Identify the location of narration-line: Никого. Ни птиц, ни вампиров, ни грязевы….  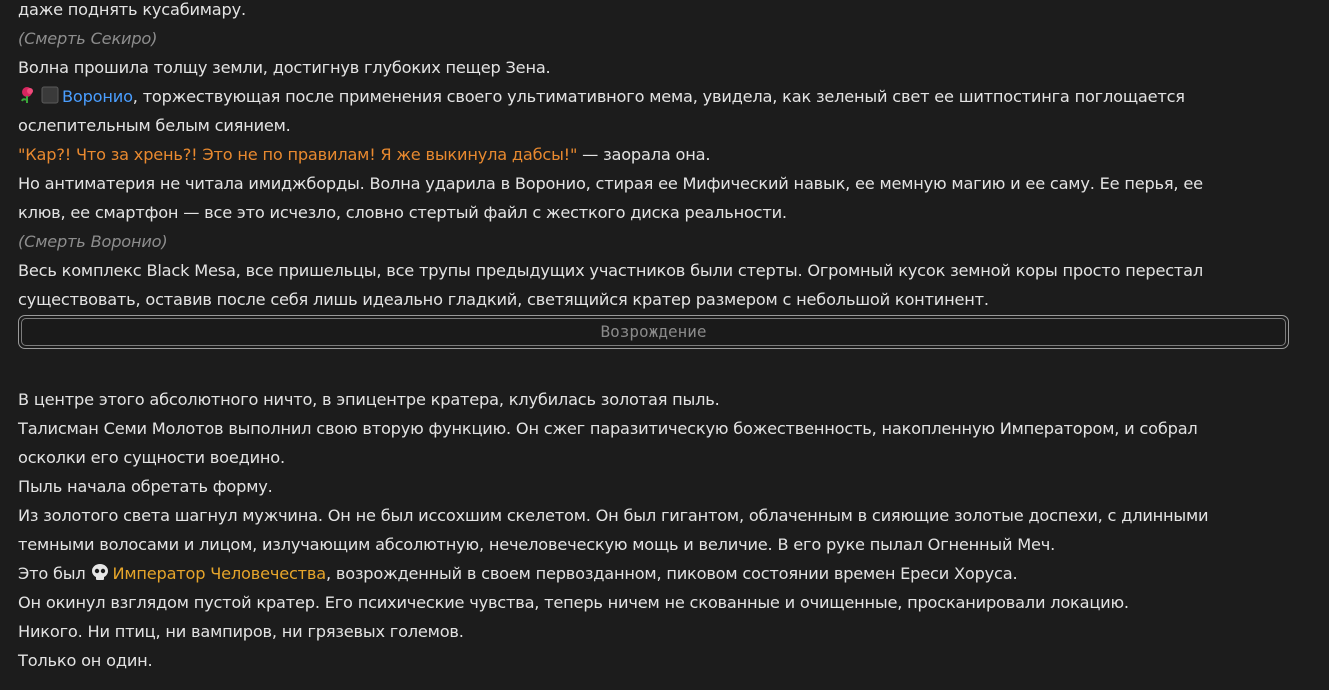
(241, 631).